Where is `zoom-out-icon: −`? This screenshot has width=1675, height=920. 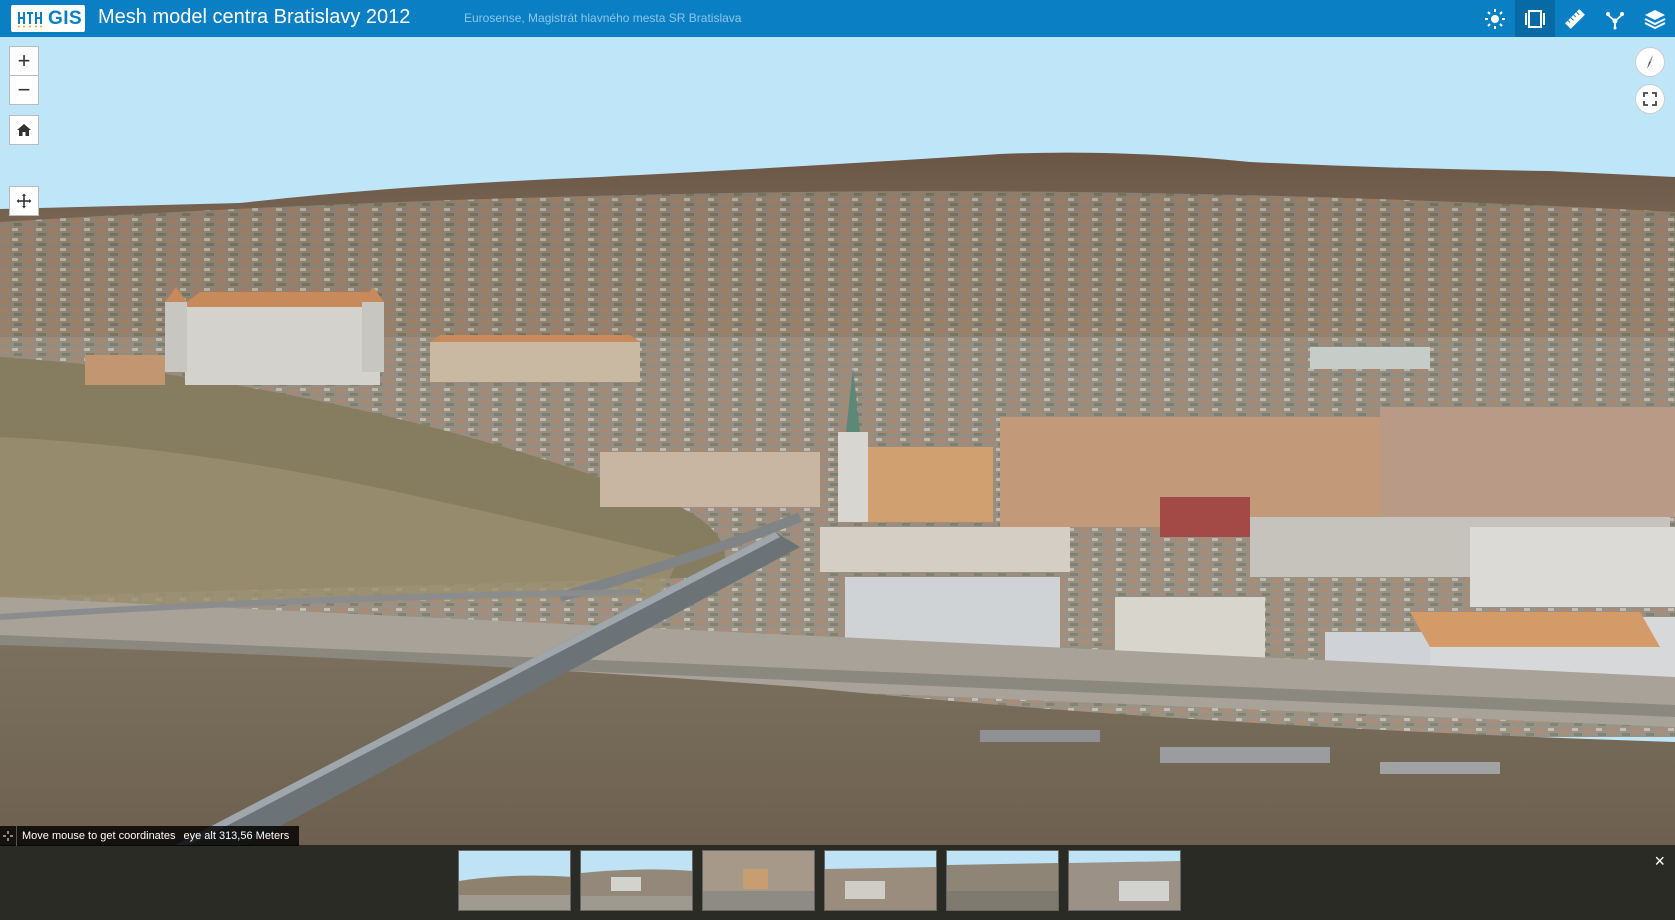 zoom-out-icon: − is located at coordinates (24, 89).